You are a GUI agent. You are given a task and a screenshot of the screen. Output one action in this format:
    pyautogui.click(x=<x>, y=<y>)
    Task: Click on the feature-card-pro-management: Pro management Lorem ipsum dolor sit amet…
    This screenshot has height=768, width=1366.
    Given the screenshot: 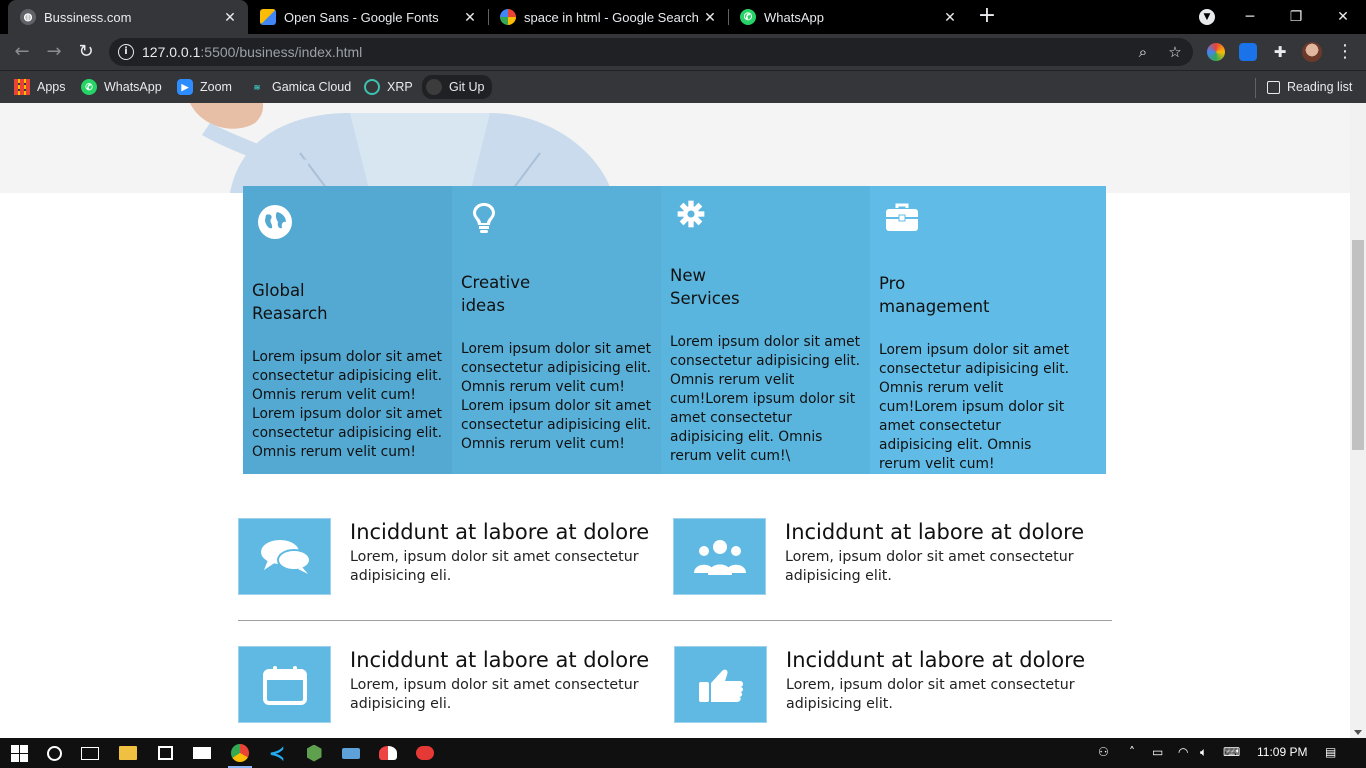 What is the action you would take?
    pyautogui.click(x=988, y=330)
    